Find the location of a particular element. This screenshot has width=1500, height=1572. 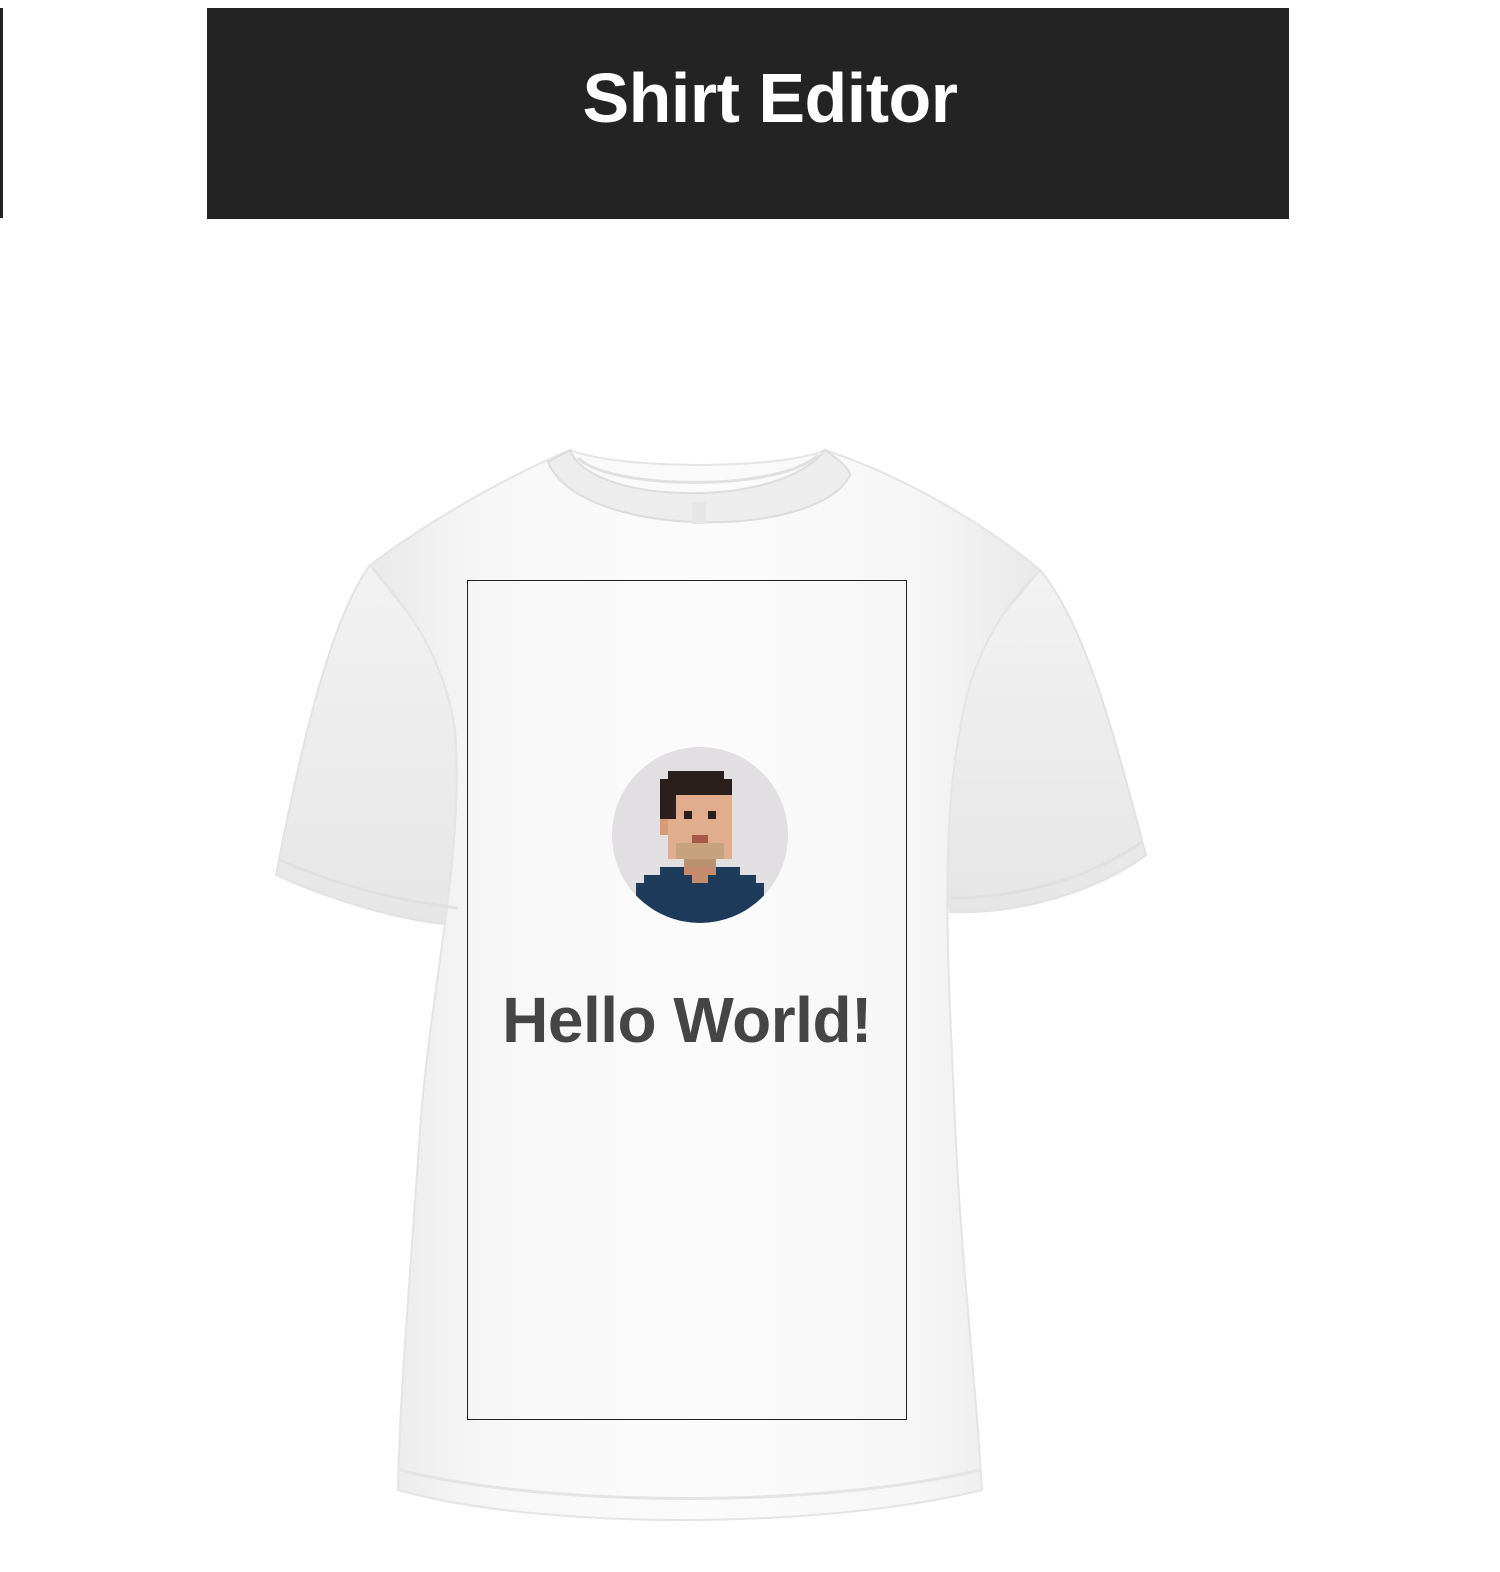

page-title: Shirt Editor is located at coordinates (770, 98).